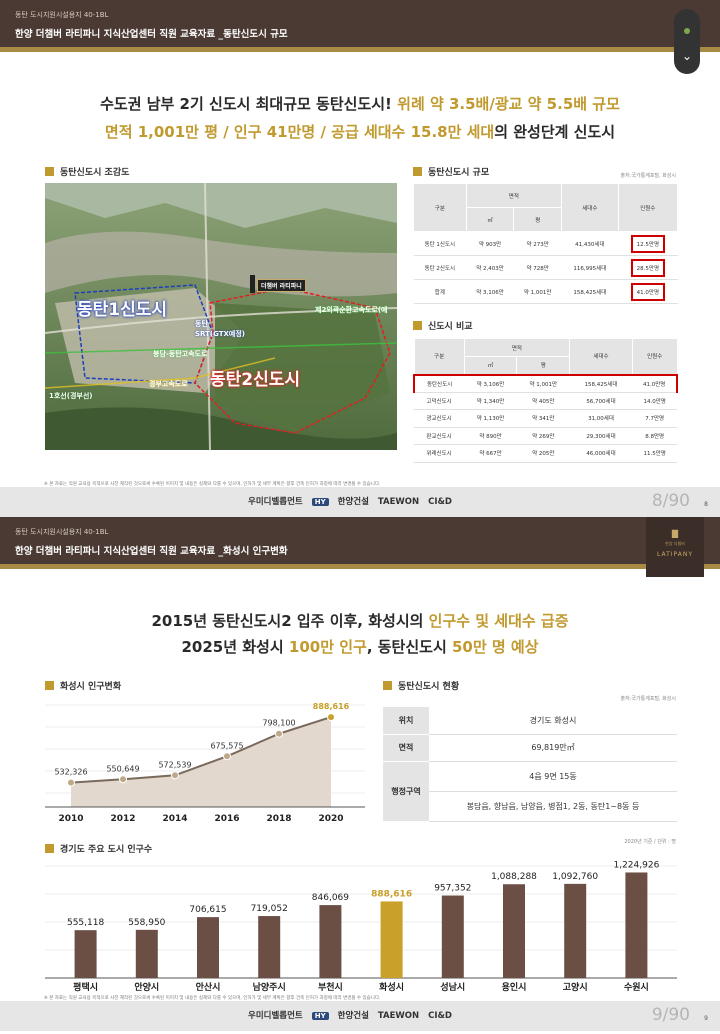 Image resolution: width=720 pixels, height=1034 pixels. What do you see at coordinates (353, 1015) in the screenshot?
I see `footer-logos: 우미디벨롭먼트 HY 한양건설 TAEWON CI&D` at bounding box center [353, 1015].